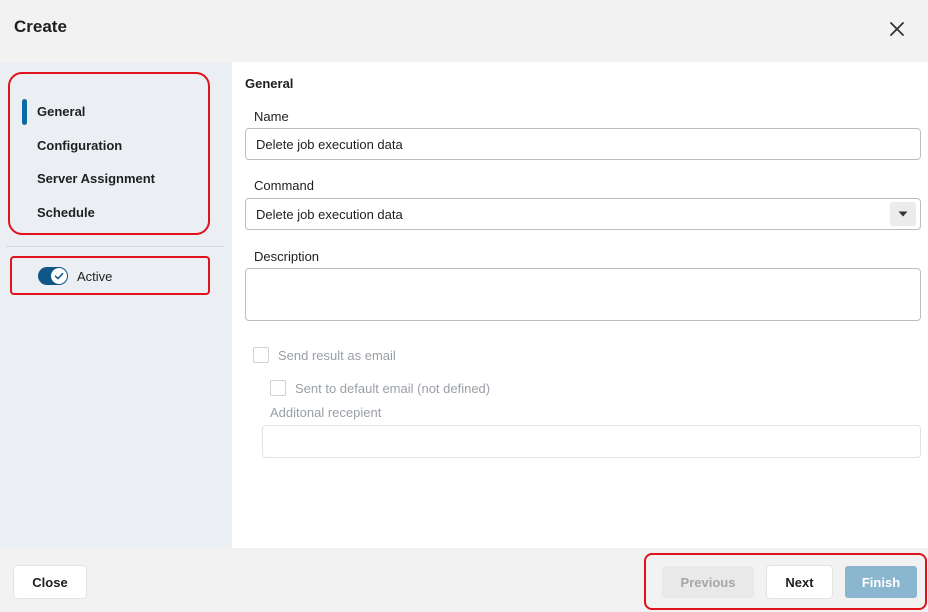  I want to click on command-label: Command, so click(284, 185).